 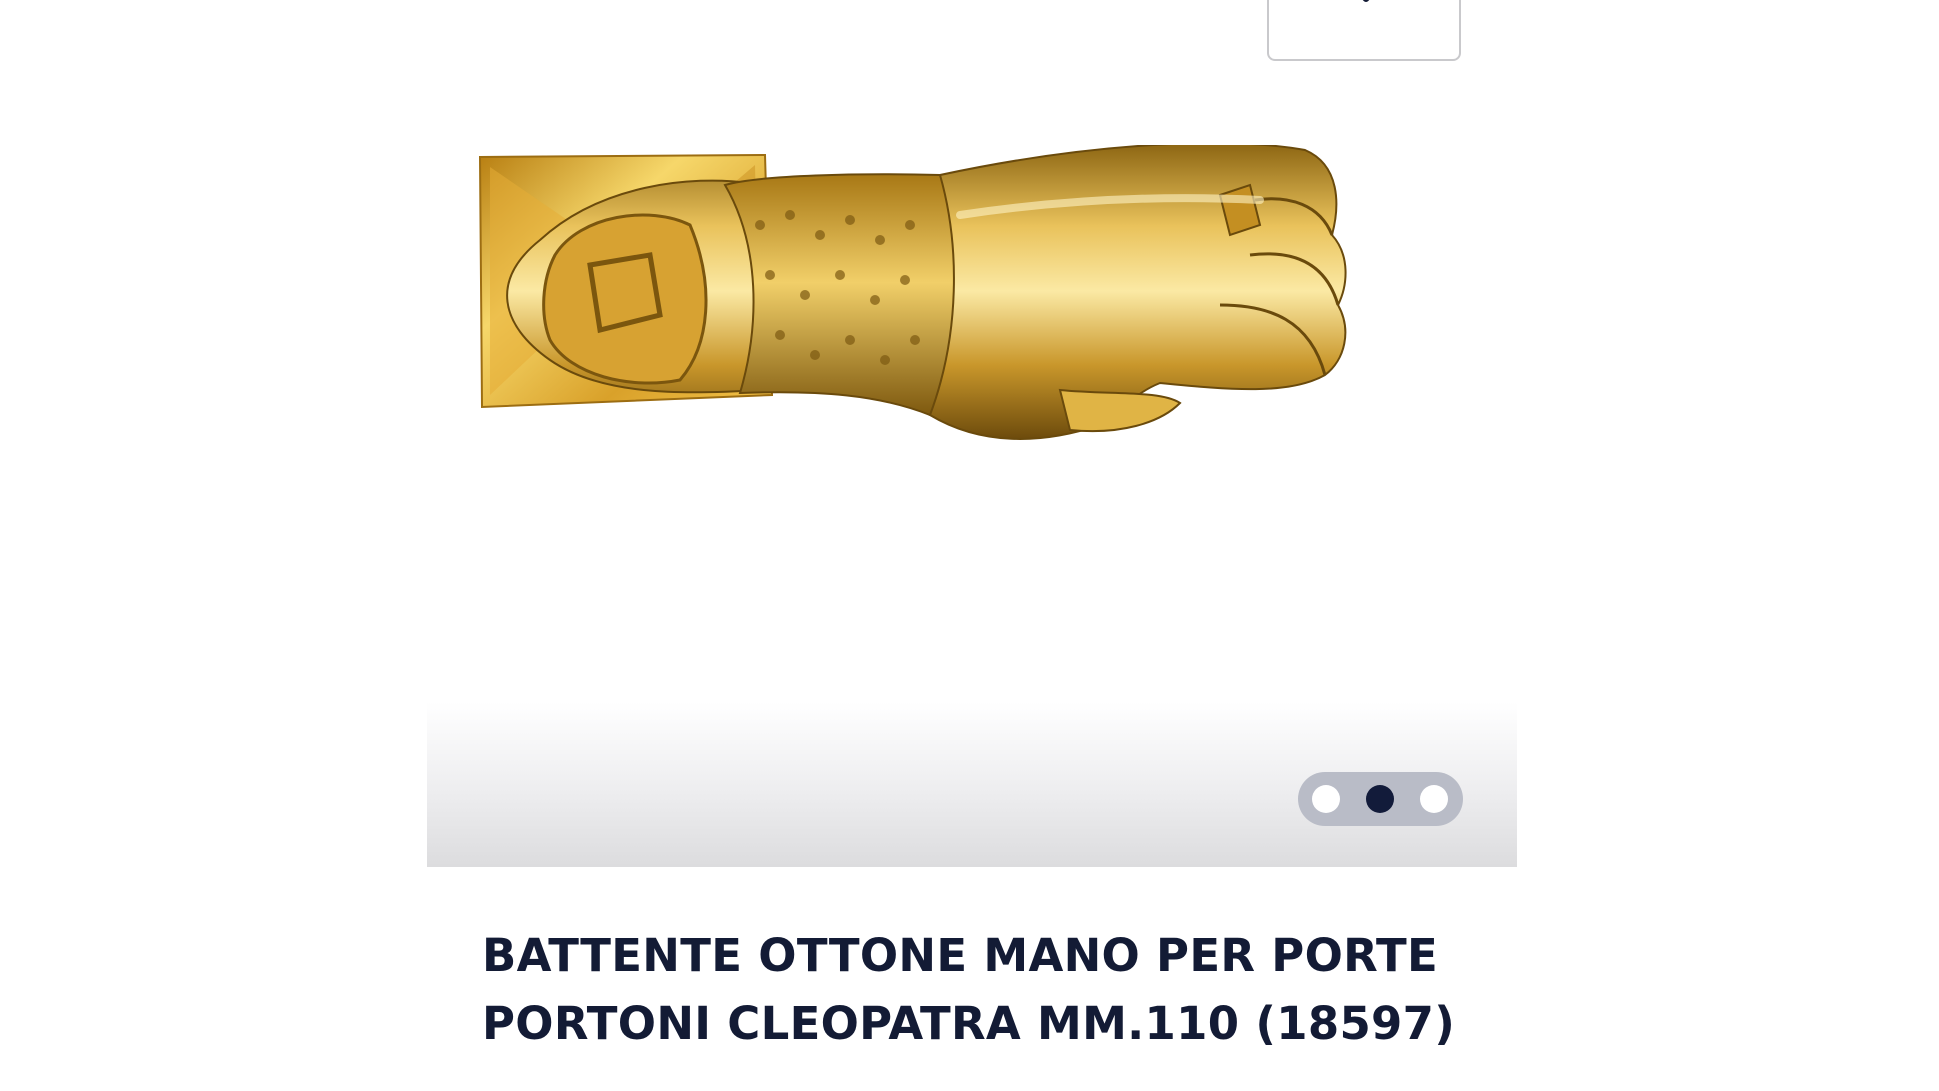 What do you see at coordinates (1364, 30) in the screenshot?
I see `wishlist-button` at bounding box center [1364, 30].